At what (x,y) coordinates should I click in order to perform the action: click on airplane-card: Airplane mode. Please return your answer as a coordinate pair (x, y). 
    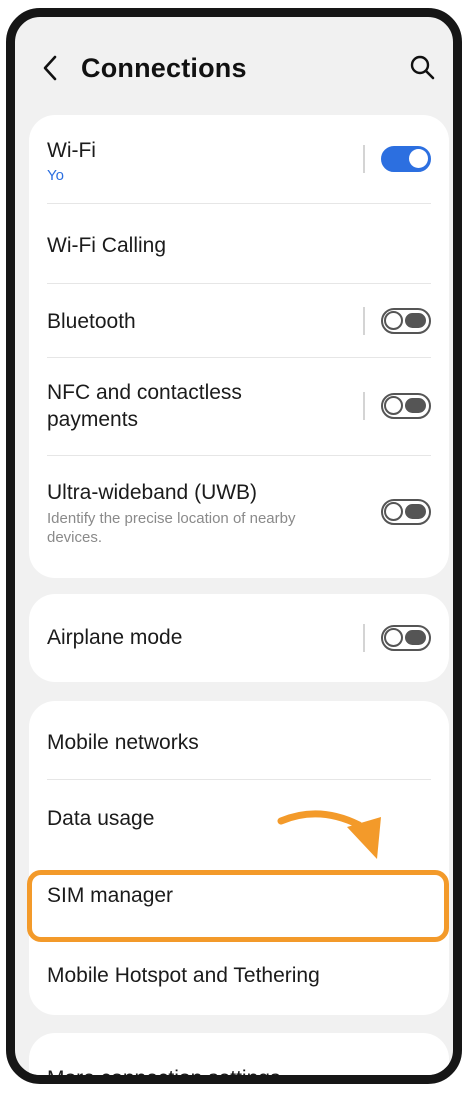
    Looking at the image, I should click on (239, 638).